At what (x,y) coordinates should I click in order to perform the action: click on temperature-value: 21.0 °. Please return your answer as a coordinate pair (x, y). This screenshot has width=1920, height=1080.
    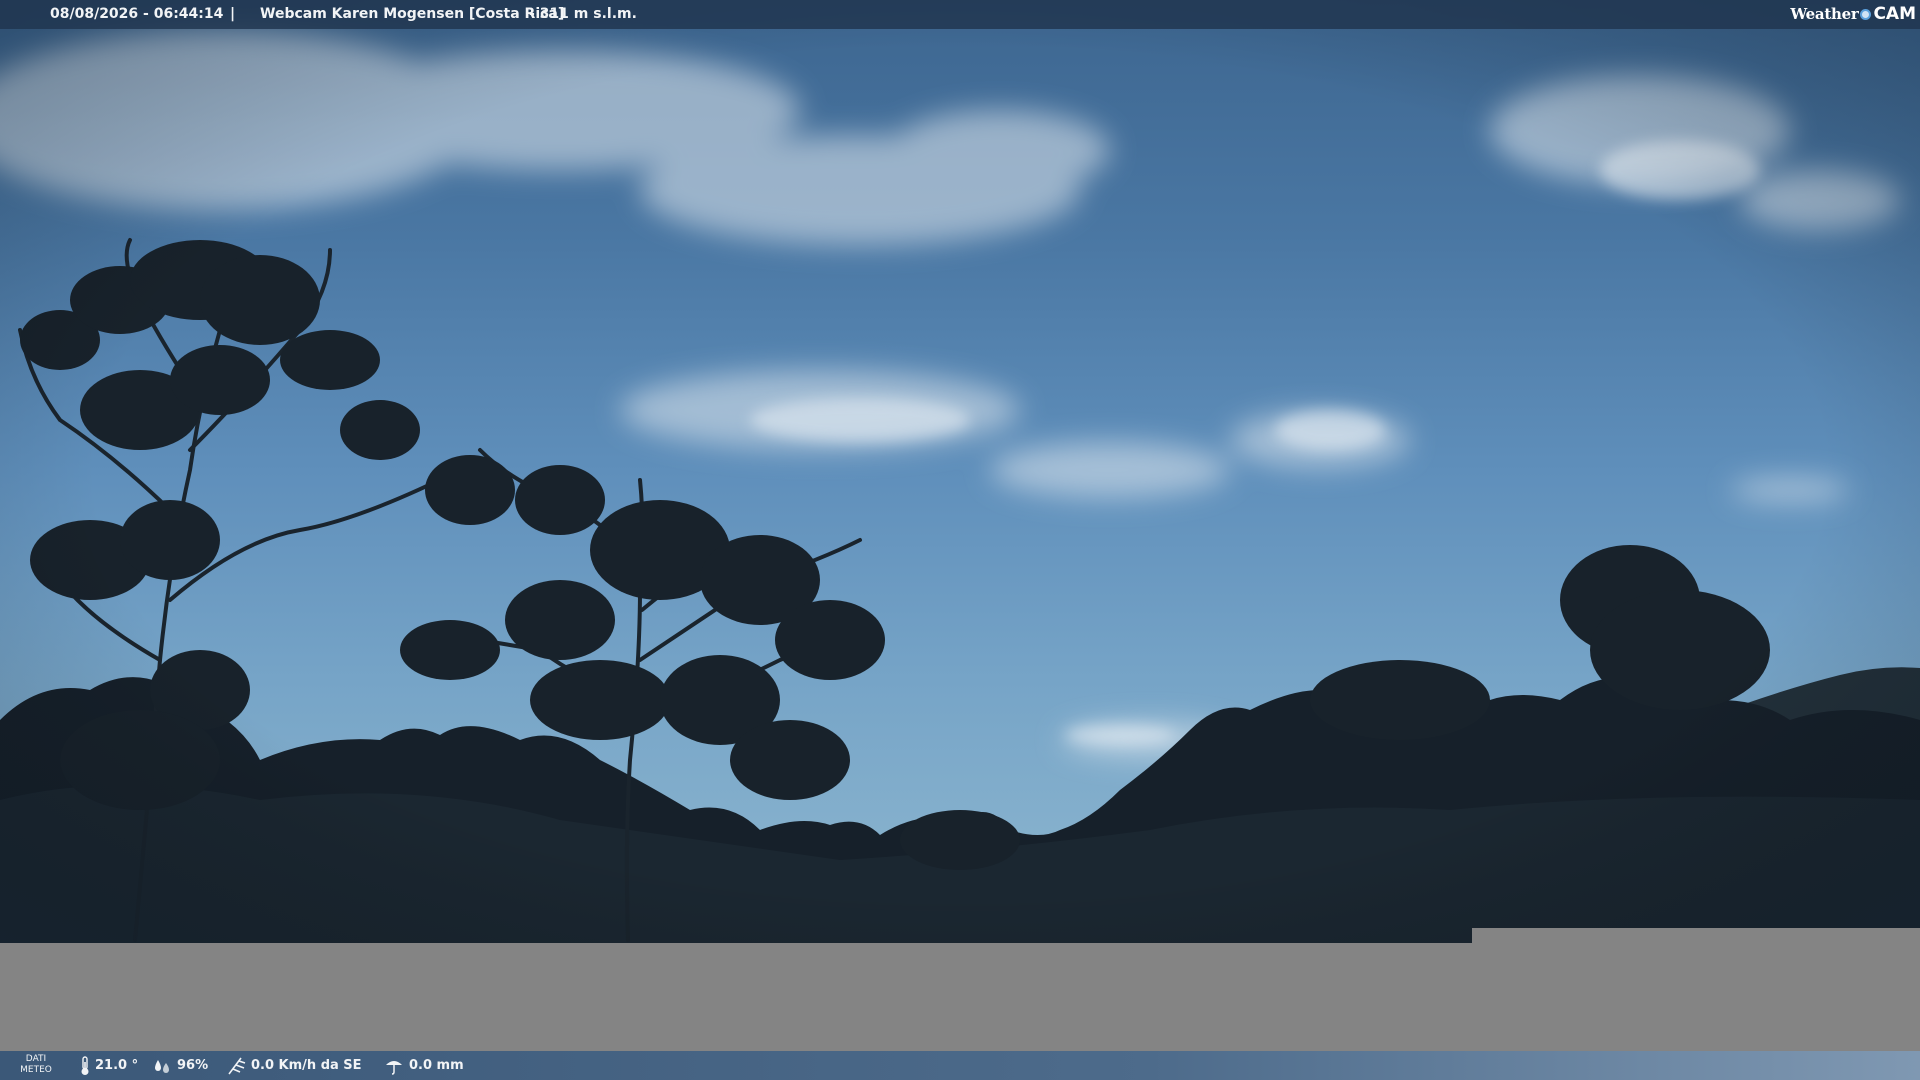
    Looking at the image, I should click on (117, 1065).